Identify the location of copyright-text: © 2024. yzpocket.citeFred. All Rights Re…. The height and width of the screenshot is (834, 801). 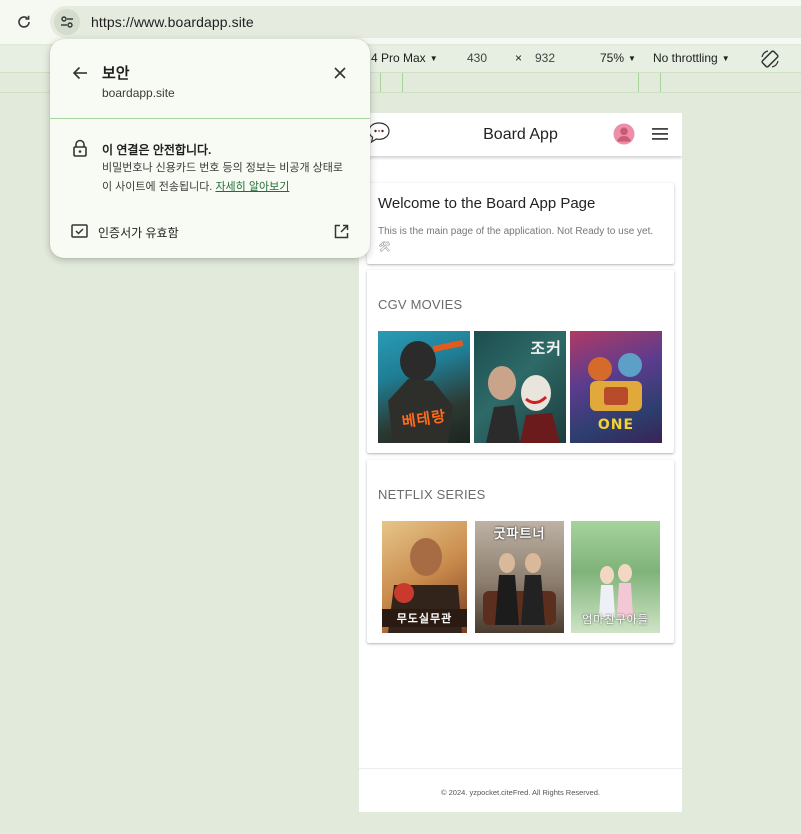
(520, 792).